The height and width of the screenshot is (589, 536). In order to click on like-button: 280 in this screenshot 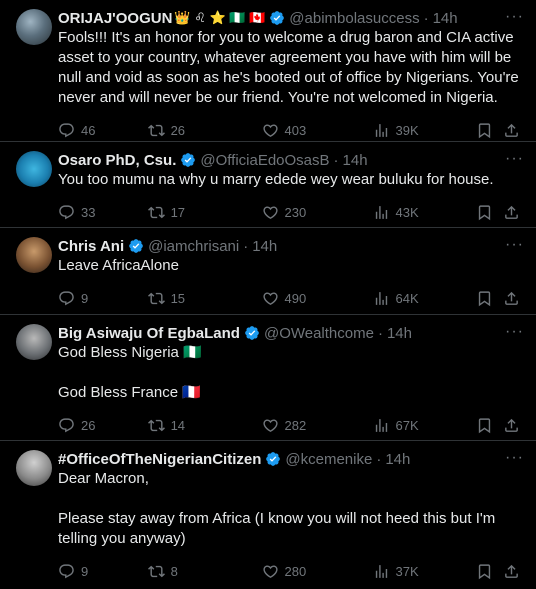, I will do `click(317, 571)`.